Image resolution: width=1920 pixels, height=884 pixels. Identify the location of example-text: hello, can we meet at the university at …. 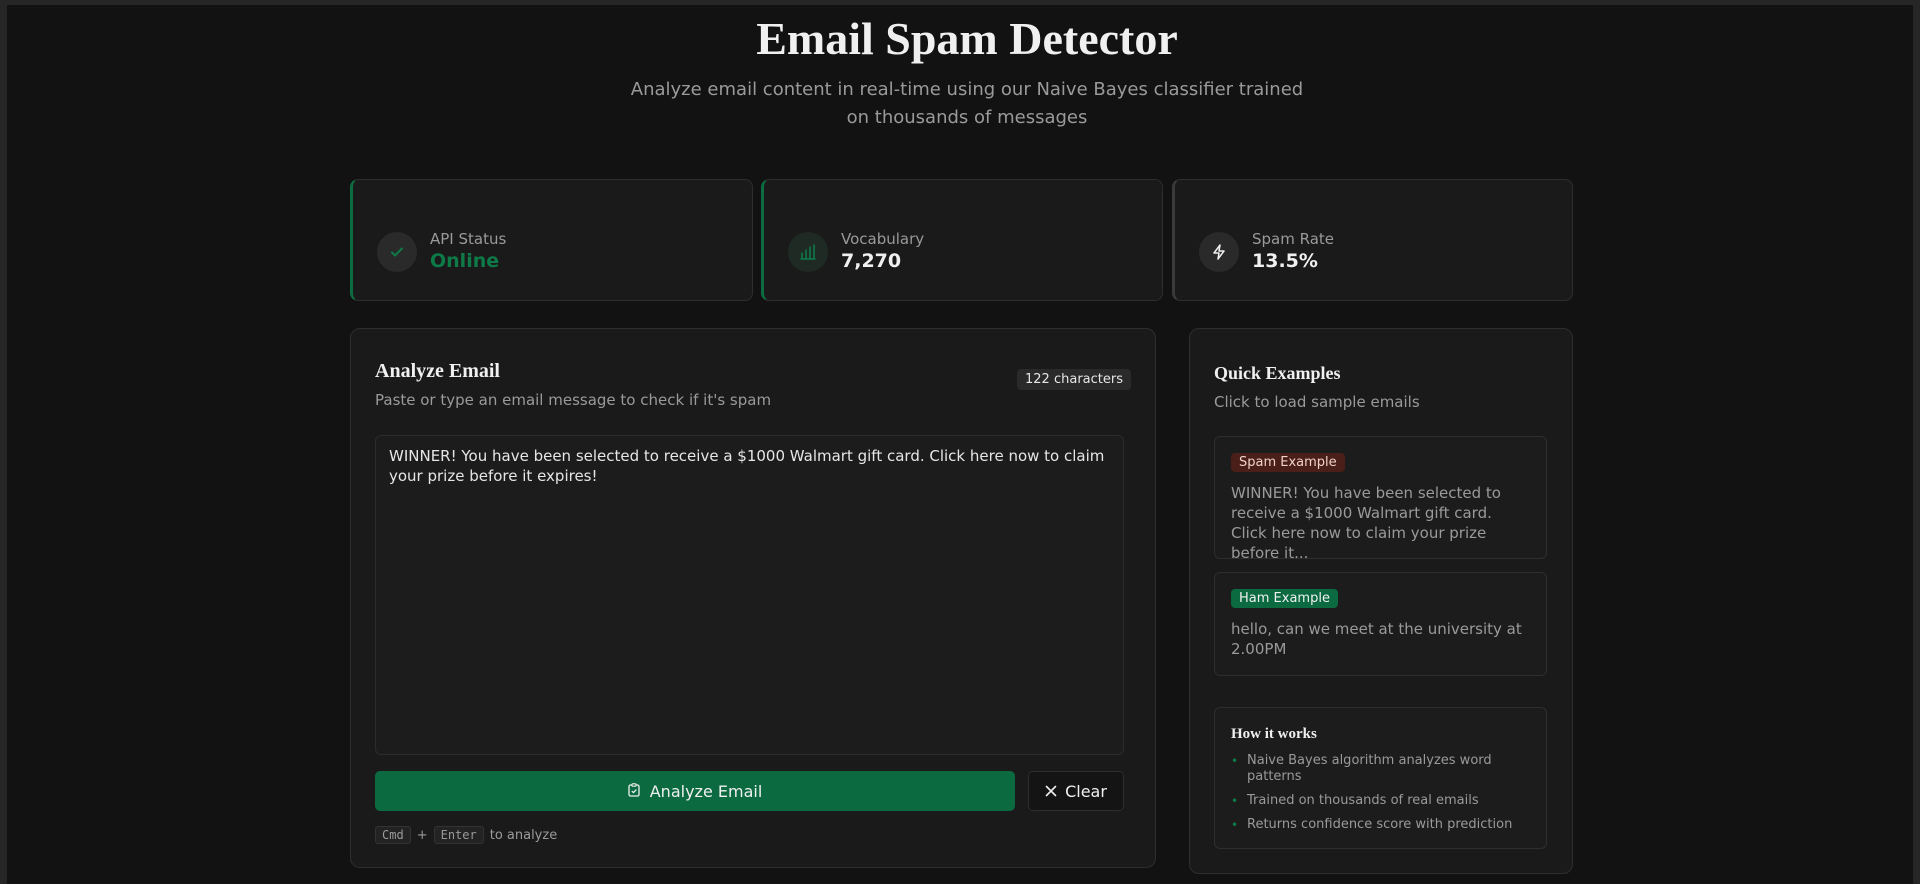
(1376, 639).